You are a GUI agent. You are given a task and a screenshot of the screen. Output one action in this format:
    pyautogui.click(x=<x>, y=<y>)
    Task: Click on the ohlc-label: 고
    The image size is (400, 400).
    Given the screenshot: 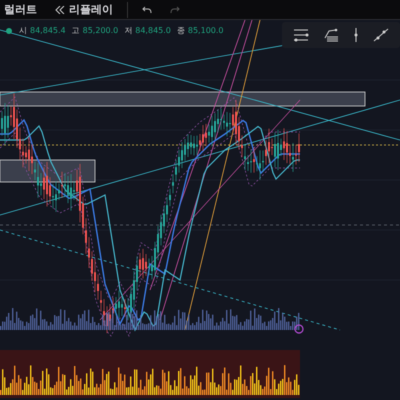 What is the action you would take?
    pyautogui.click(x=76, y=30)
    